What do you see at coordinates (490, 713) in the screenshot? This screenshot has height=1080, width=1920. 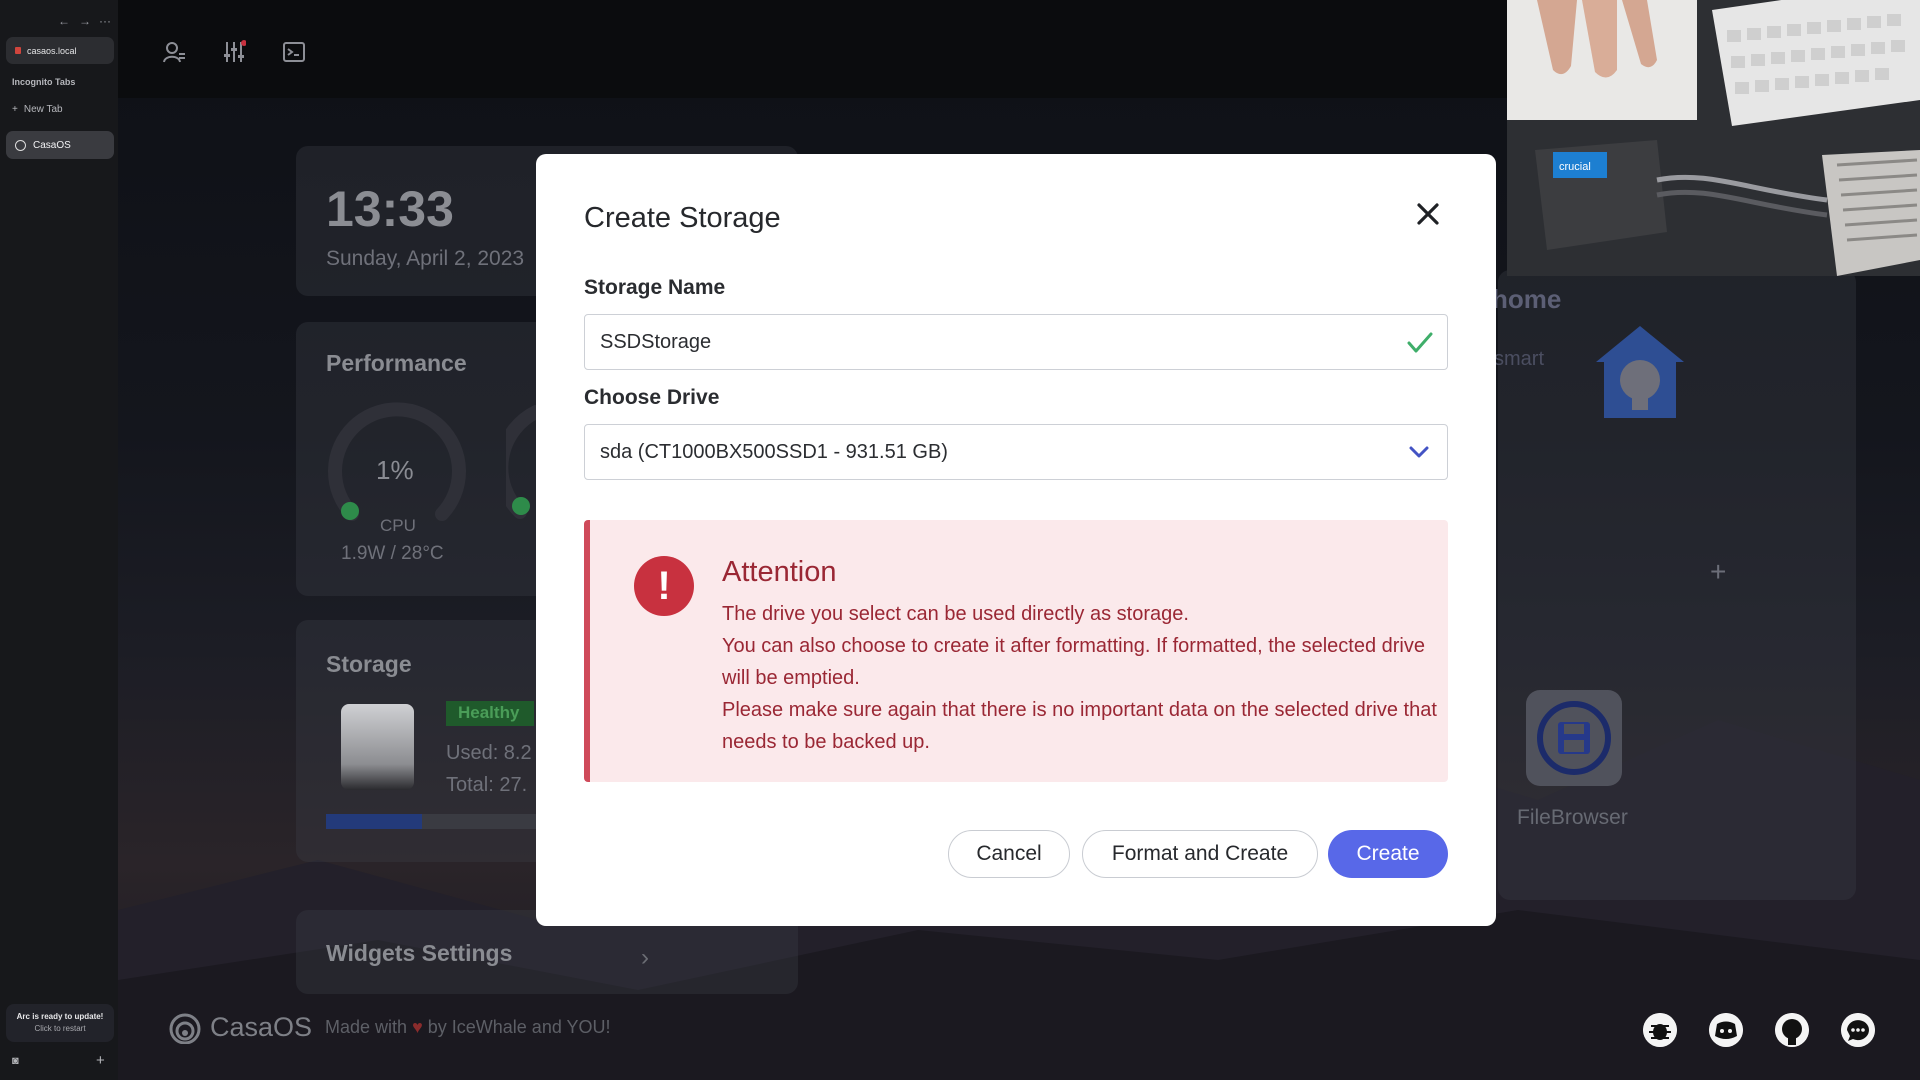 I see `storage-status-badge: Healthy` at bounding box center [490, 713].